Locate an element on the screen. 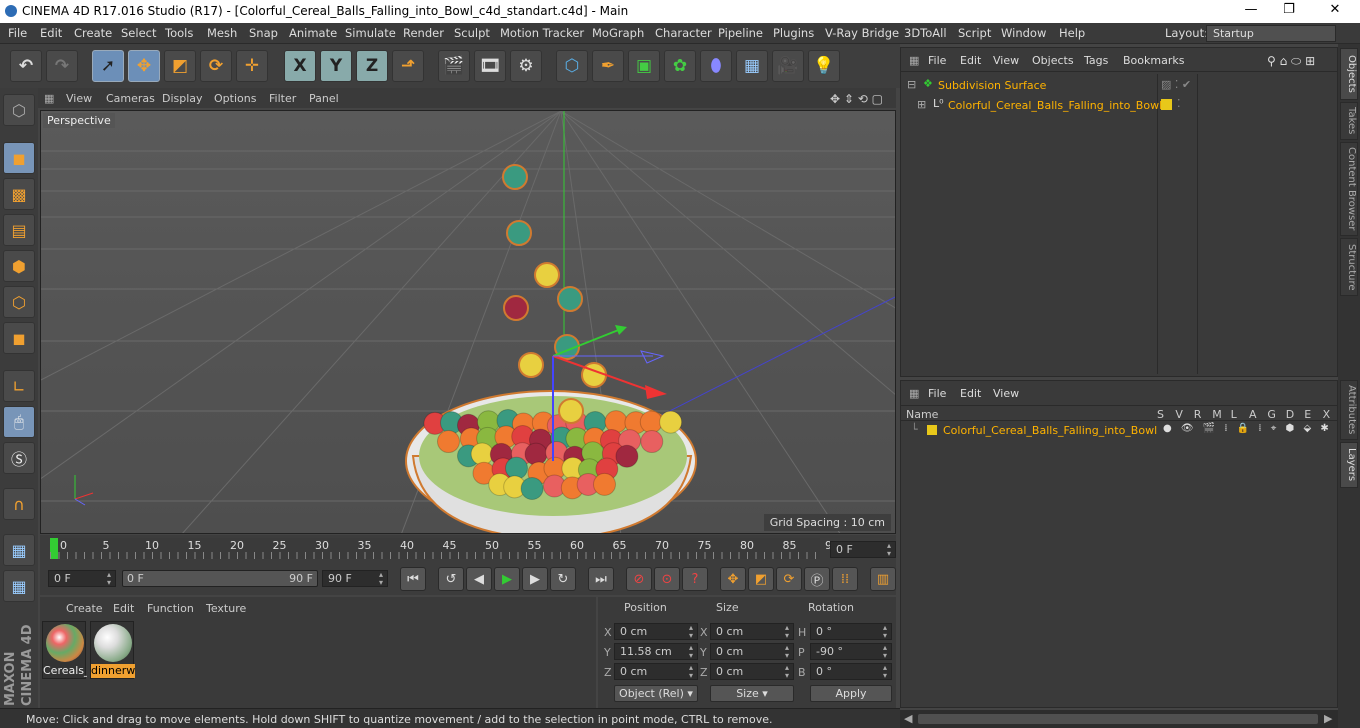 This screenshot has height=728, width=1360. start-frame-field: 0 F is located at coordinates (82, 578).